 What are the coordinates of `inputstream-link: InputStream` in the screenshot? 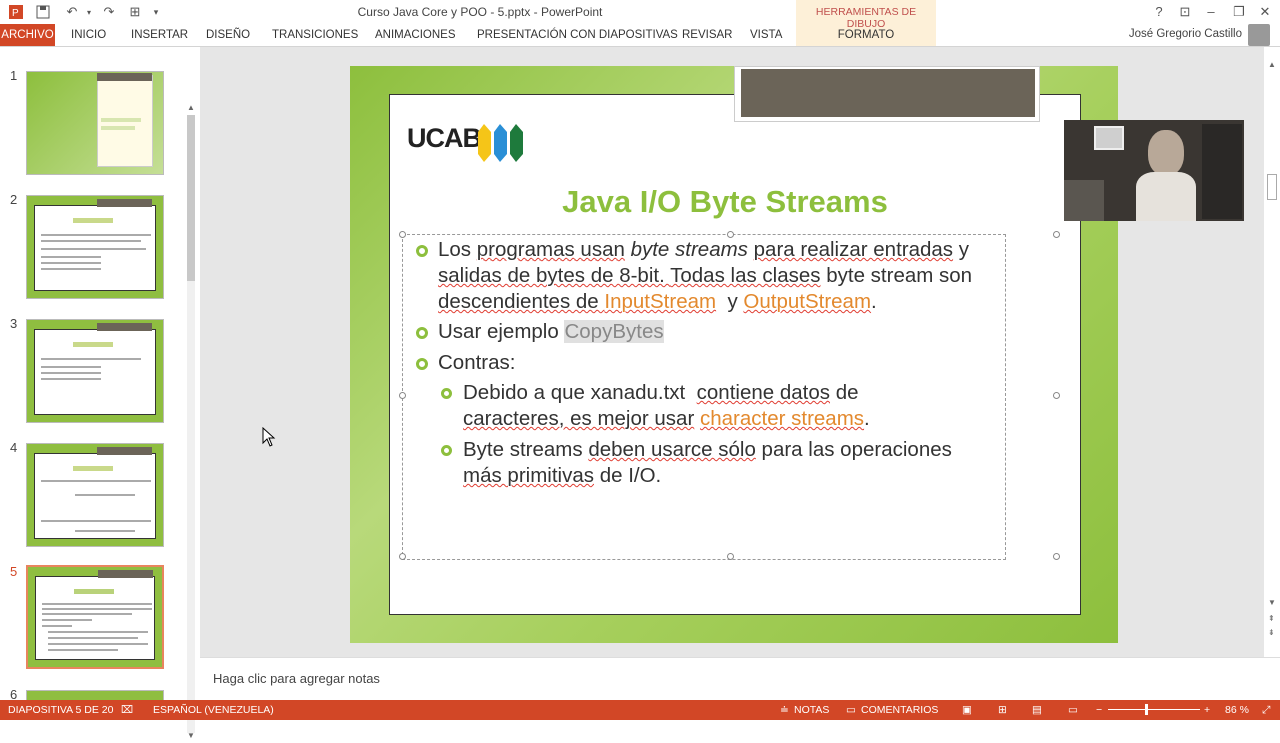 It's located at (660, 301).